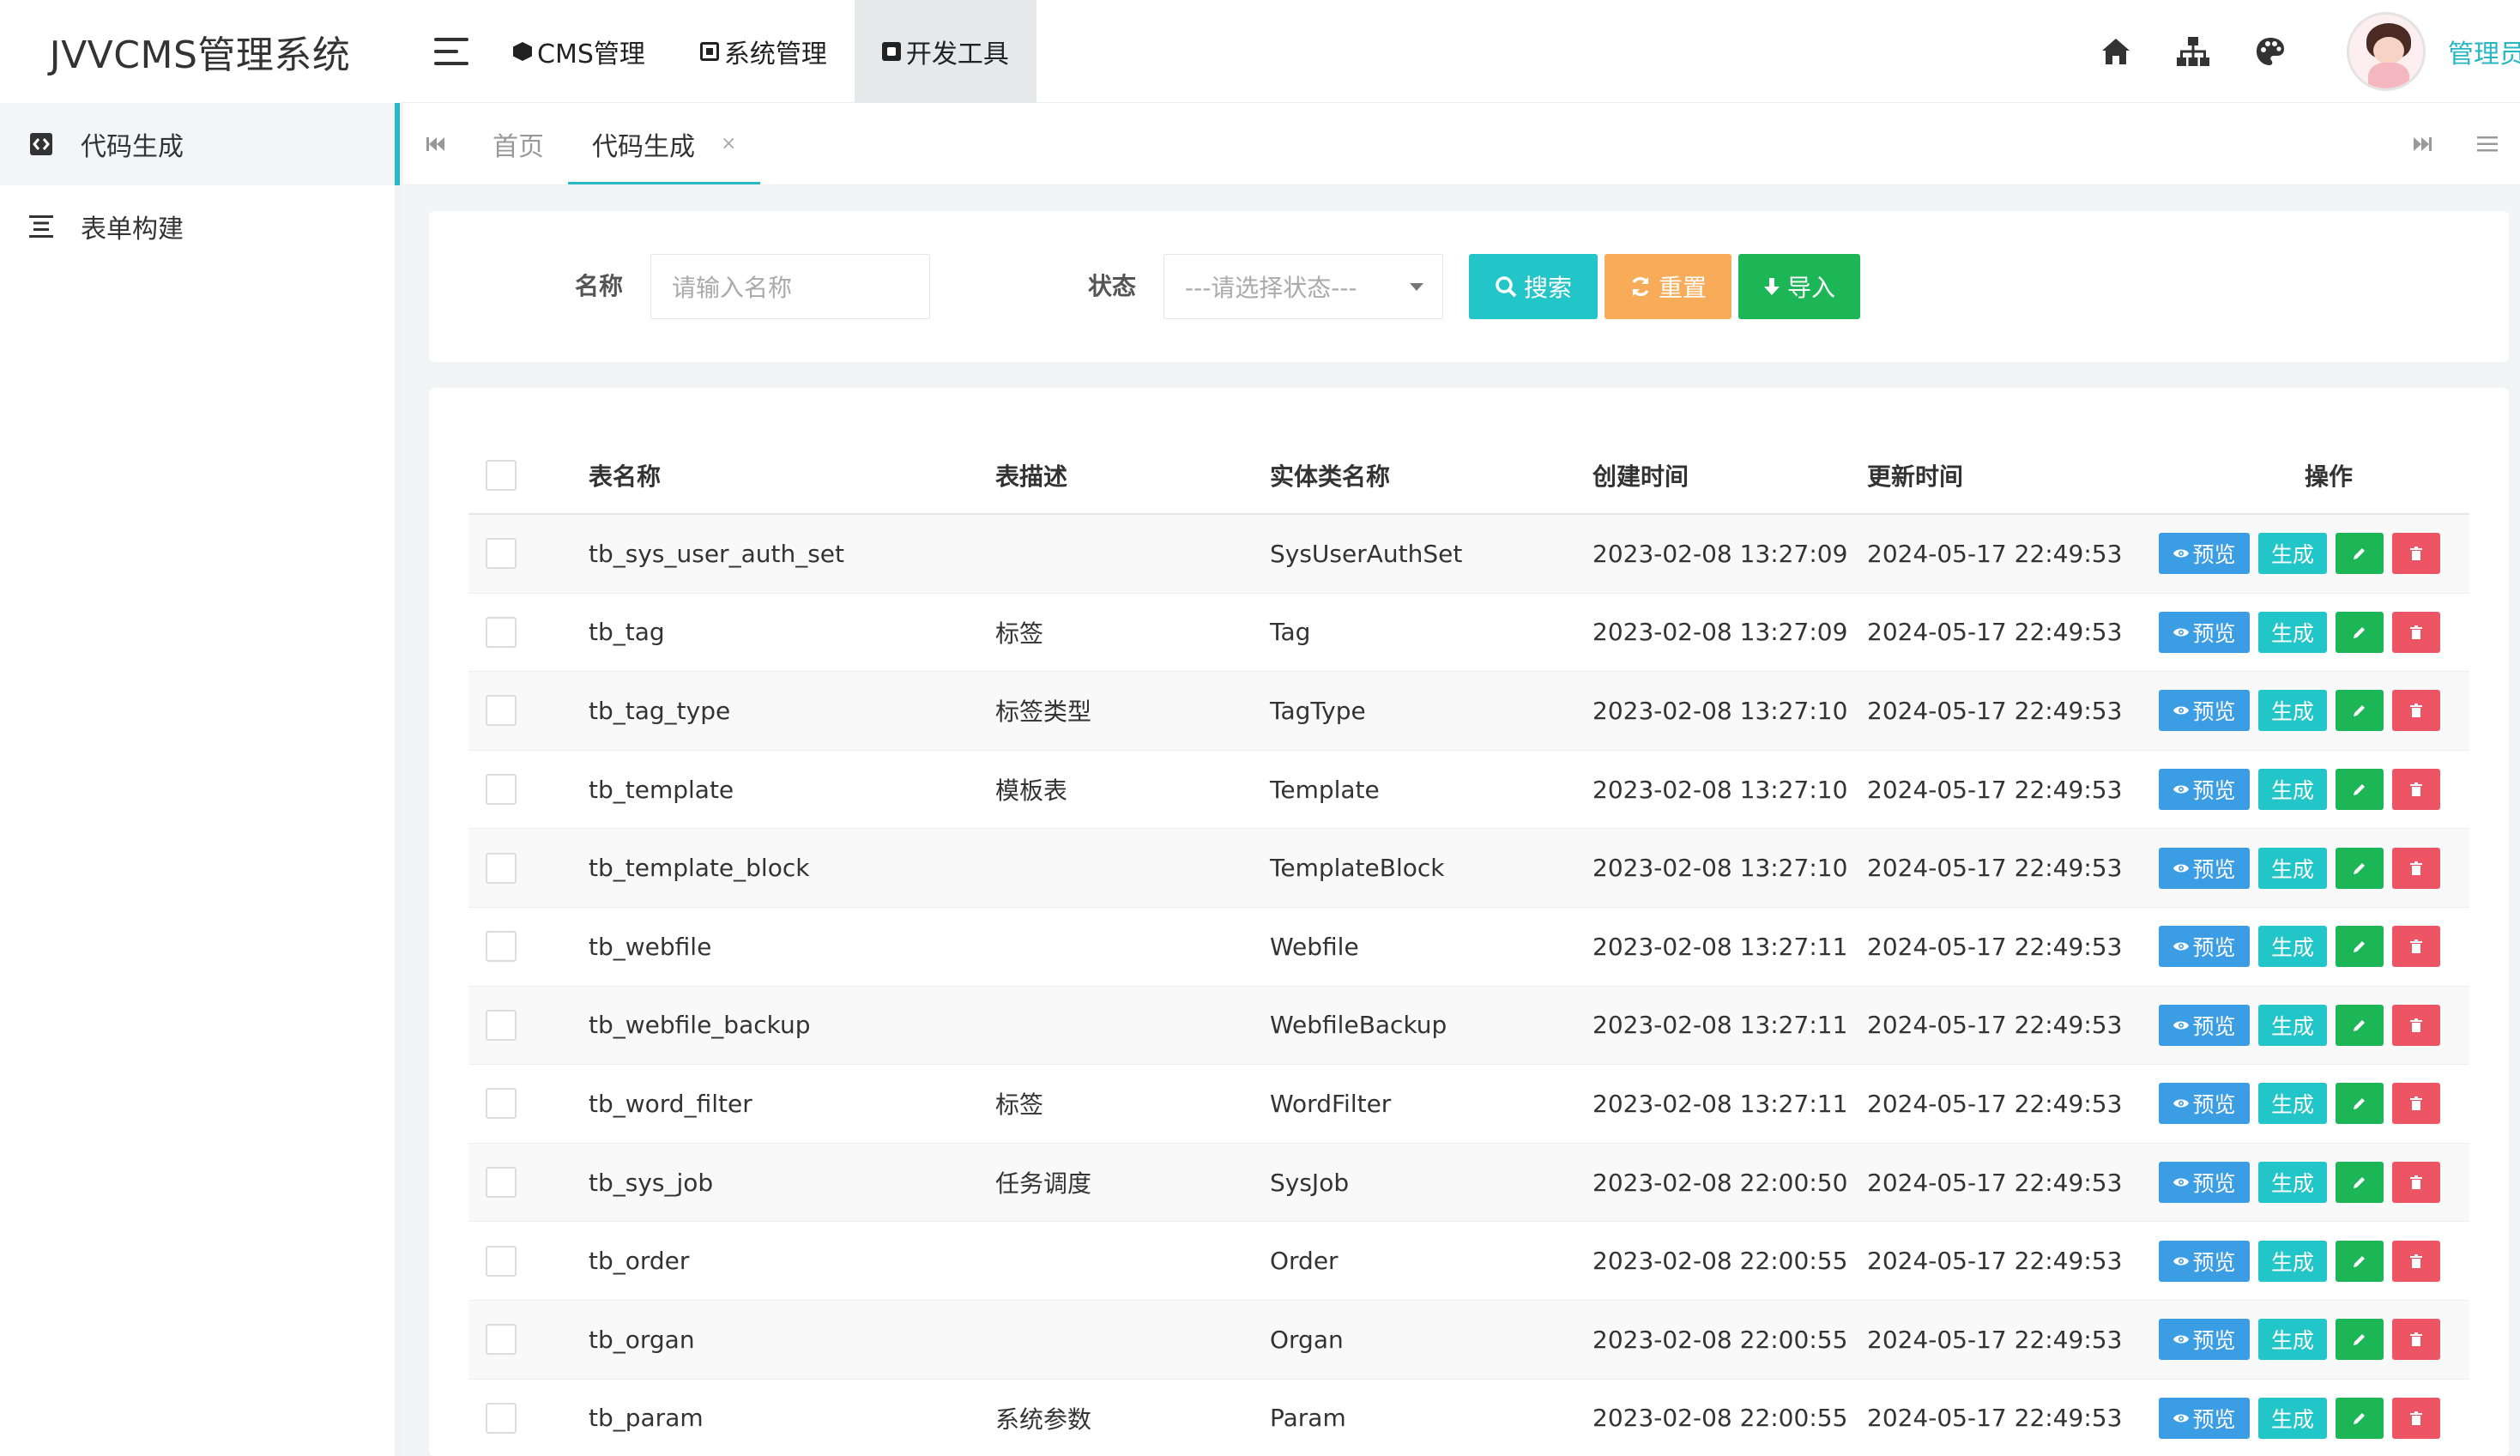 This screenshot has width=2520, height=1456. I want to click on sidebar-item-codegen: 代码生成, so click(200, 144).